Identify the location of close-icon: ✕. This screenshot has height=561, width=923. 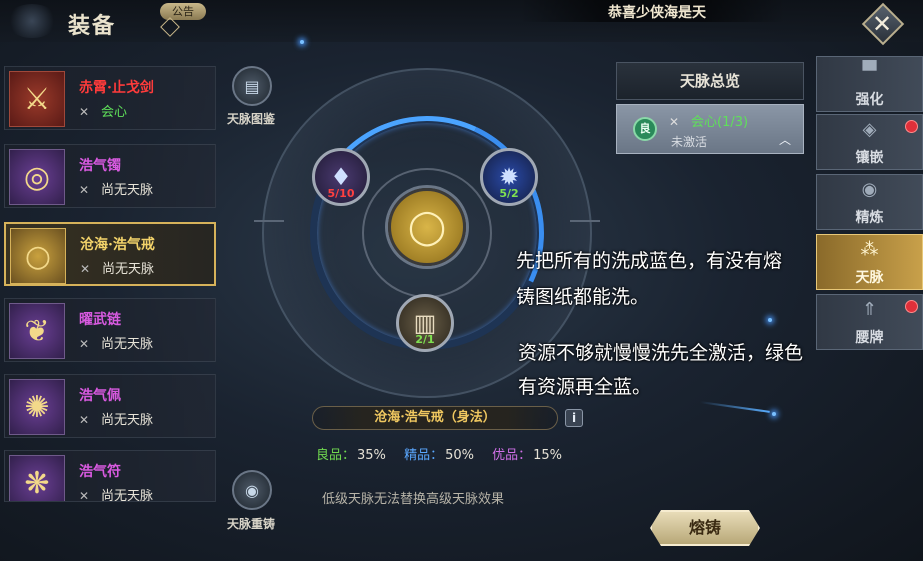
(882, 24).